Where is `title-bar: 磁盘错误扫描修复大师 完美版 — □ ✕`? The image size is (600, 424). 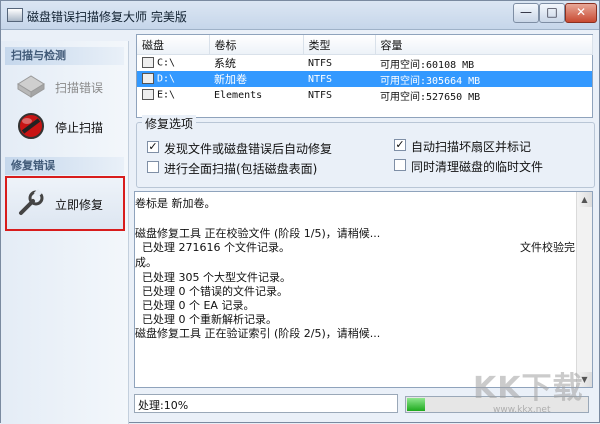
title-bar: 磁盘错误扫描修复大师 完美版 — □ ✕ is located at coordinates (300, 15).